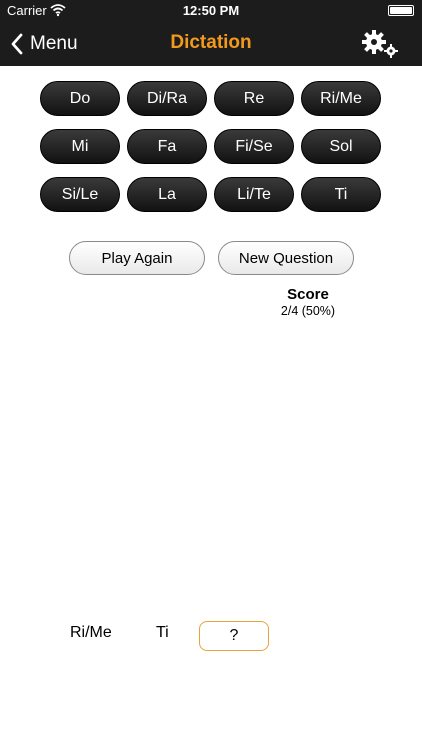 This screenshot has height=750, width=422. Describe the element at coordinates (80, 98) in the screenshot. I see `note-button-do: Do` at that location.